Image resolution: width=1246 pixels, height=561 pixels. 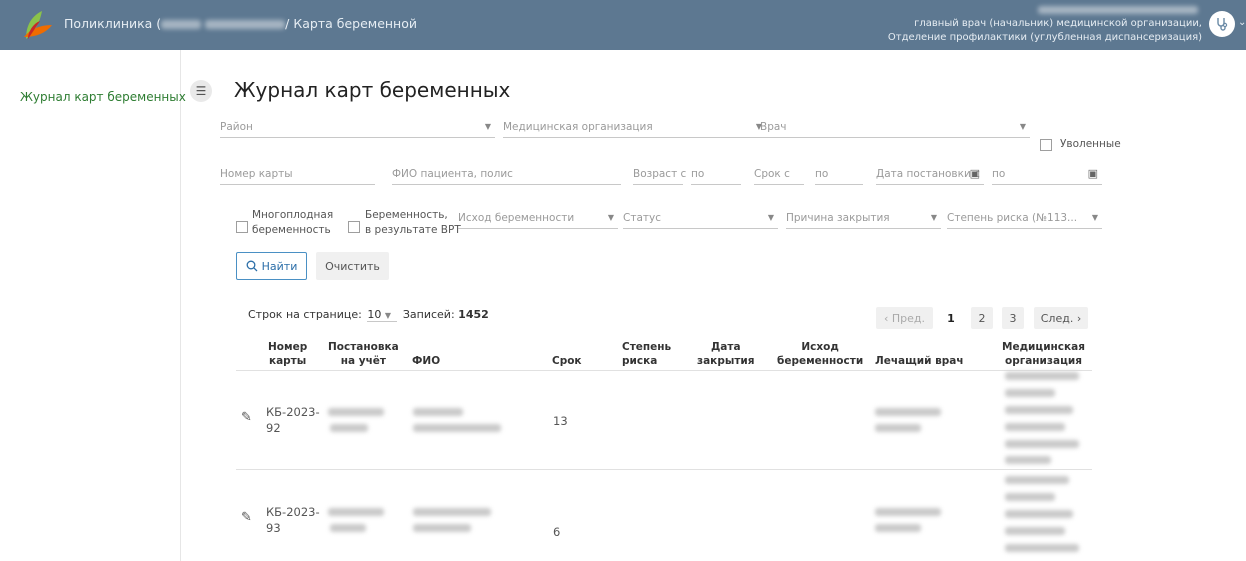 What do you see at coordinates (242, 227) in the screenshot?
I see `multiple-pregnancy-checkbox` at bounding box center [242, 227].